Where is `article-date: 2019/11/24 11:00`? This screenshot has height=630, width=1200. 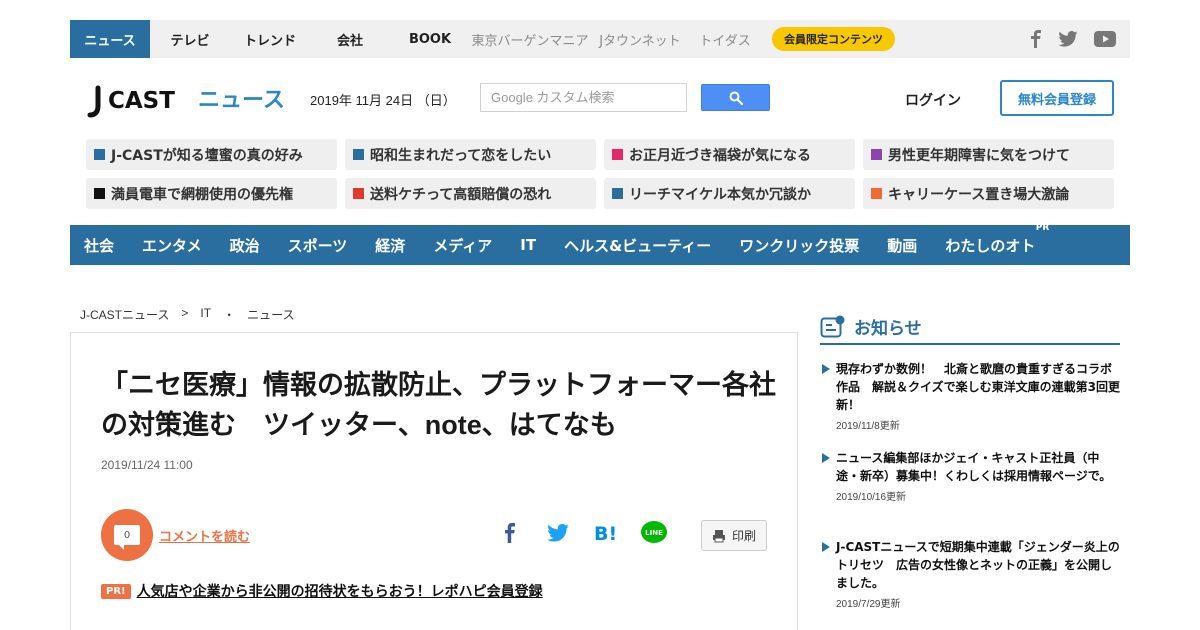 article-date: 2019/11/24 11:00 is located at coordinates (147, 465).